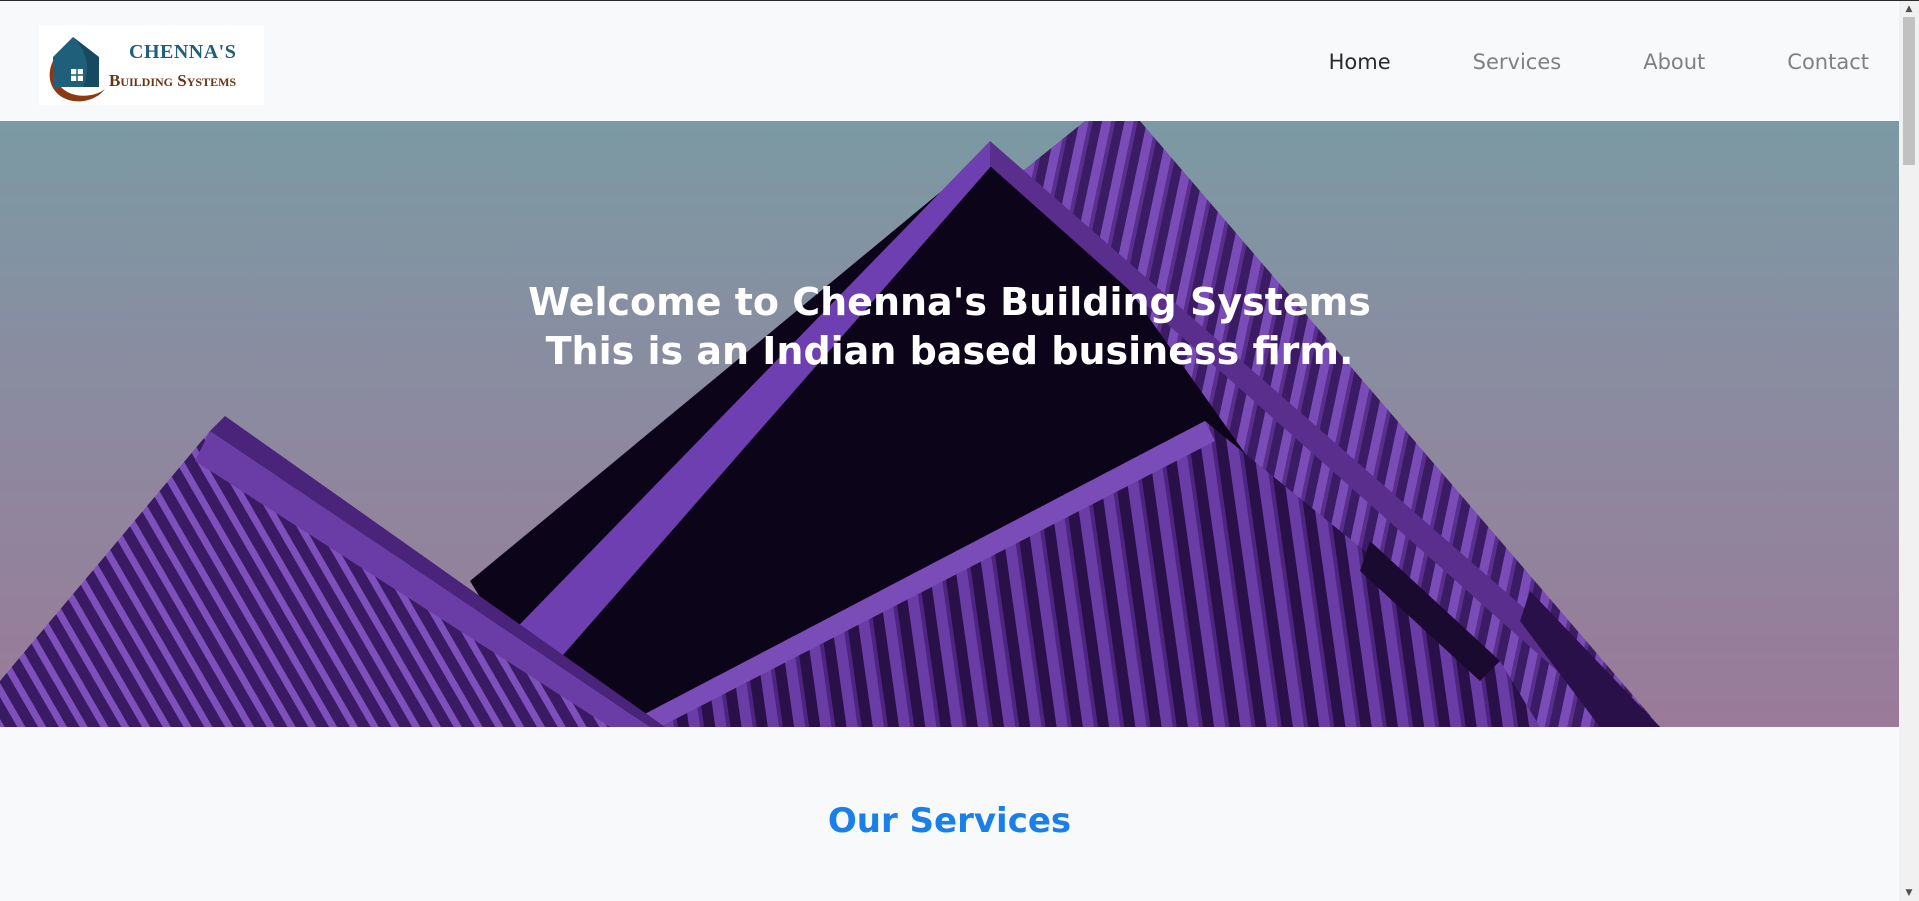 Image resolution: width=1919 pixels, height=901 pixels. Describe the element at coordinates (1909, 9) in the screenshot. I see `arrow-up-icon: ▲` at that location.